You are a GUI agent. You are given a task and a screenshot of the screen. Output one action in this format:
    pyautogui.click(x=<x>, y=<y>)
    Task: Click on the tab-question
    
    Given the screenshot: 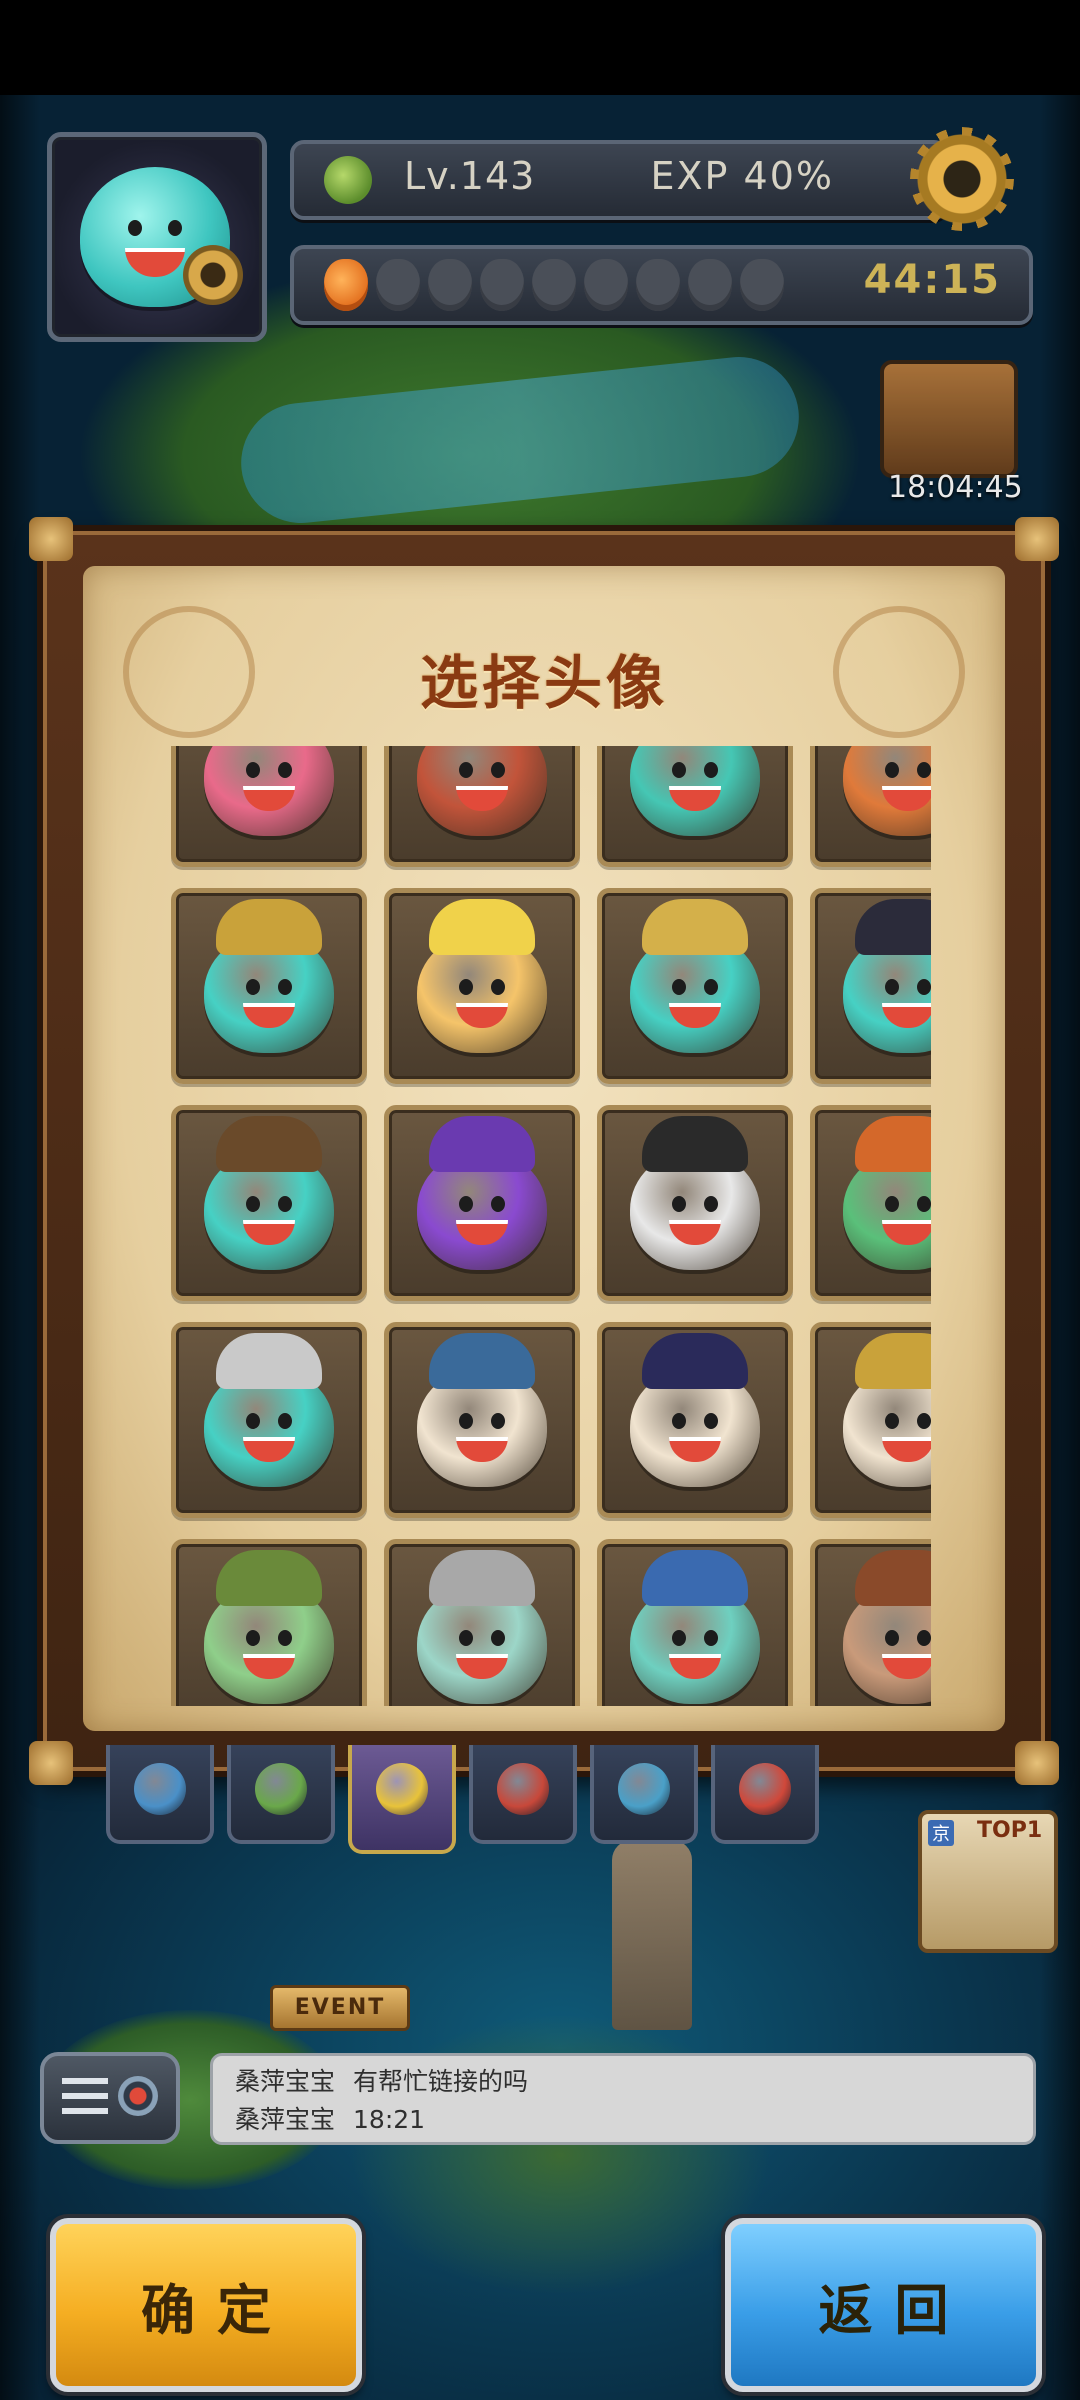 What is the action you would take?
    pyautogui.click(x=644, y=1794)
    